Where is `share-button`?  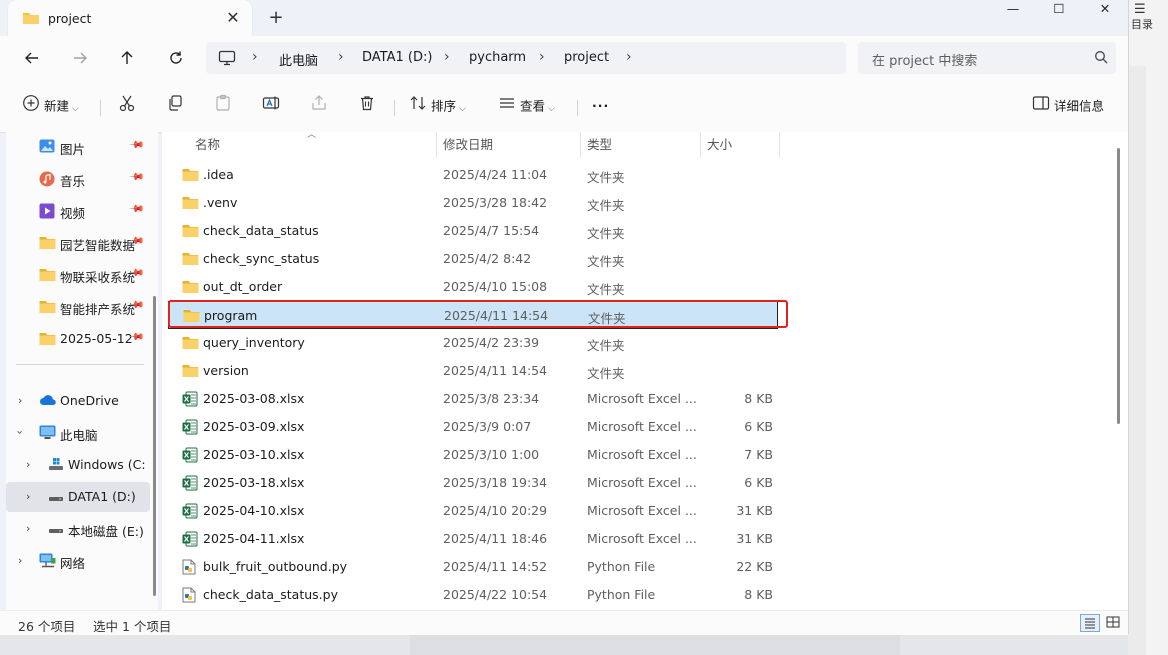
share-button is located at coordinates (319, 106).